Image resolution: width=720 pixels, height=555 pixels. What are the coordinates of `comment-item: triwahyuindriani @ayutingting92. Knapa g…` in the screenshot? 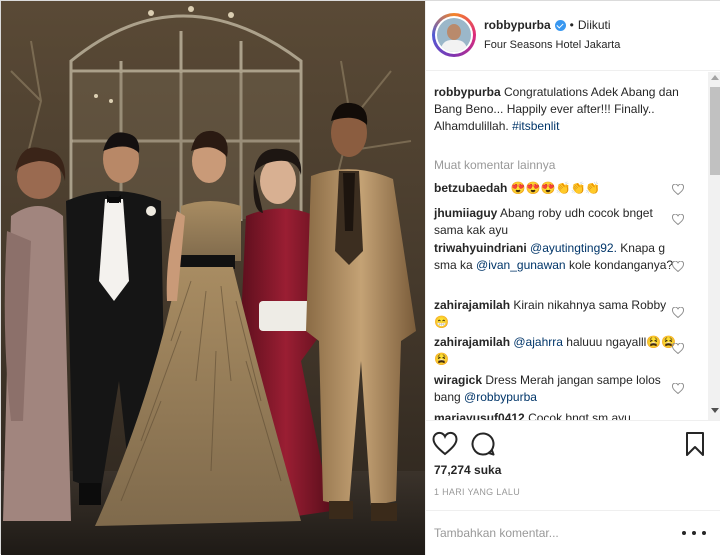 It's located at (559, 257).